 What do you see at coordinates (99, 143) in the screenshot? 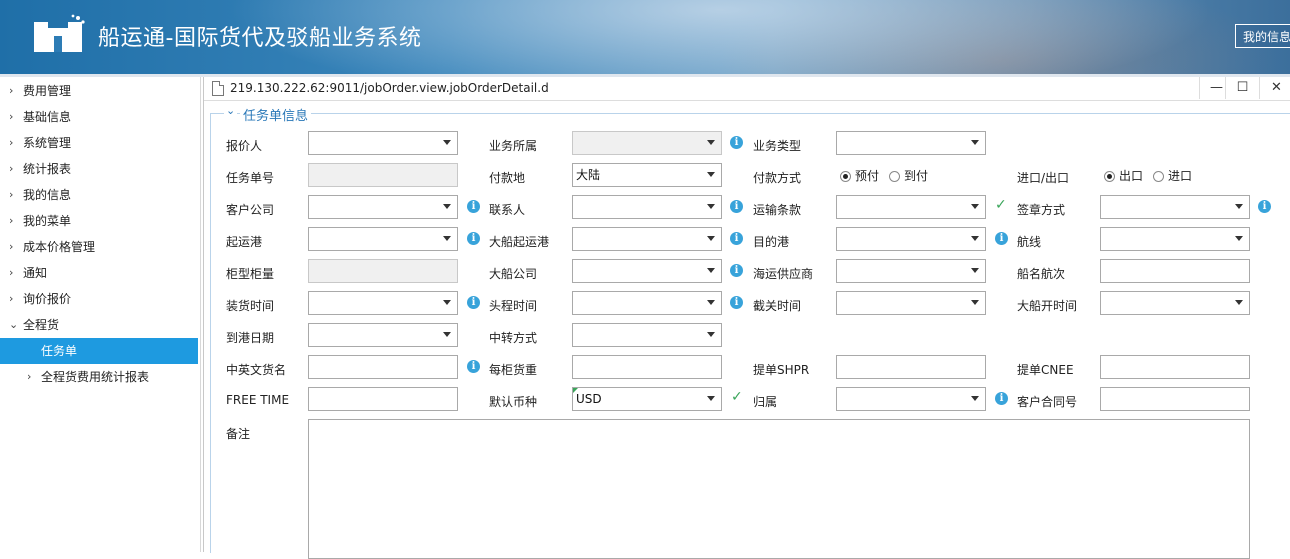
I see `sidebar-item-system-management: › 系统管理` at bounding box center [99, 143].